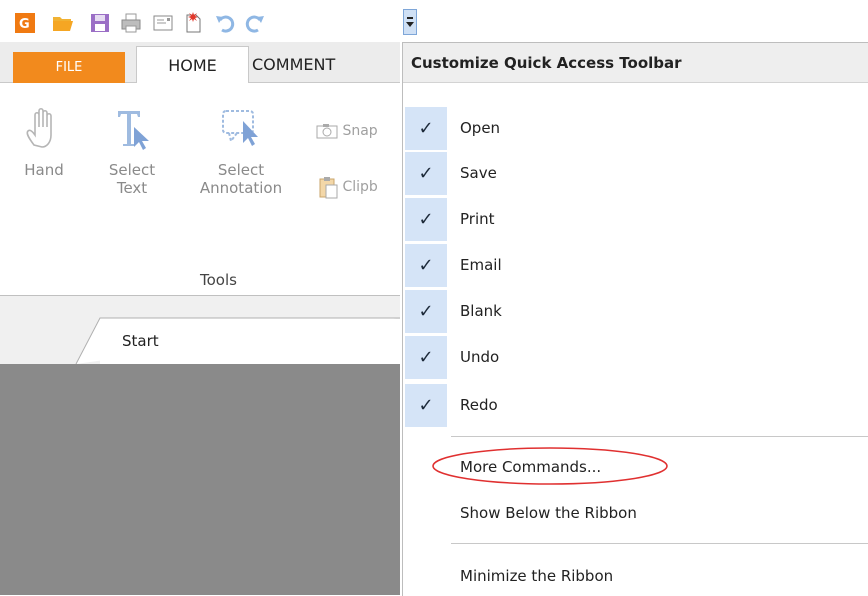  Describe the element at coordinates (477, 219) in the screenshot. I see `menu-item-label: Print` at that location.